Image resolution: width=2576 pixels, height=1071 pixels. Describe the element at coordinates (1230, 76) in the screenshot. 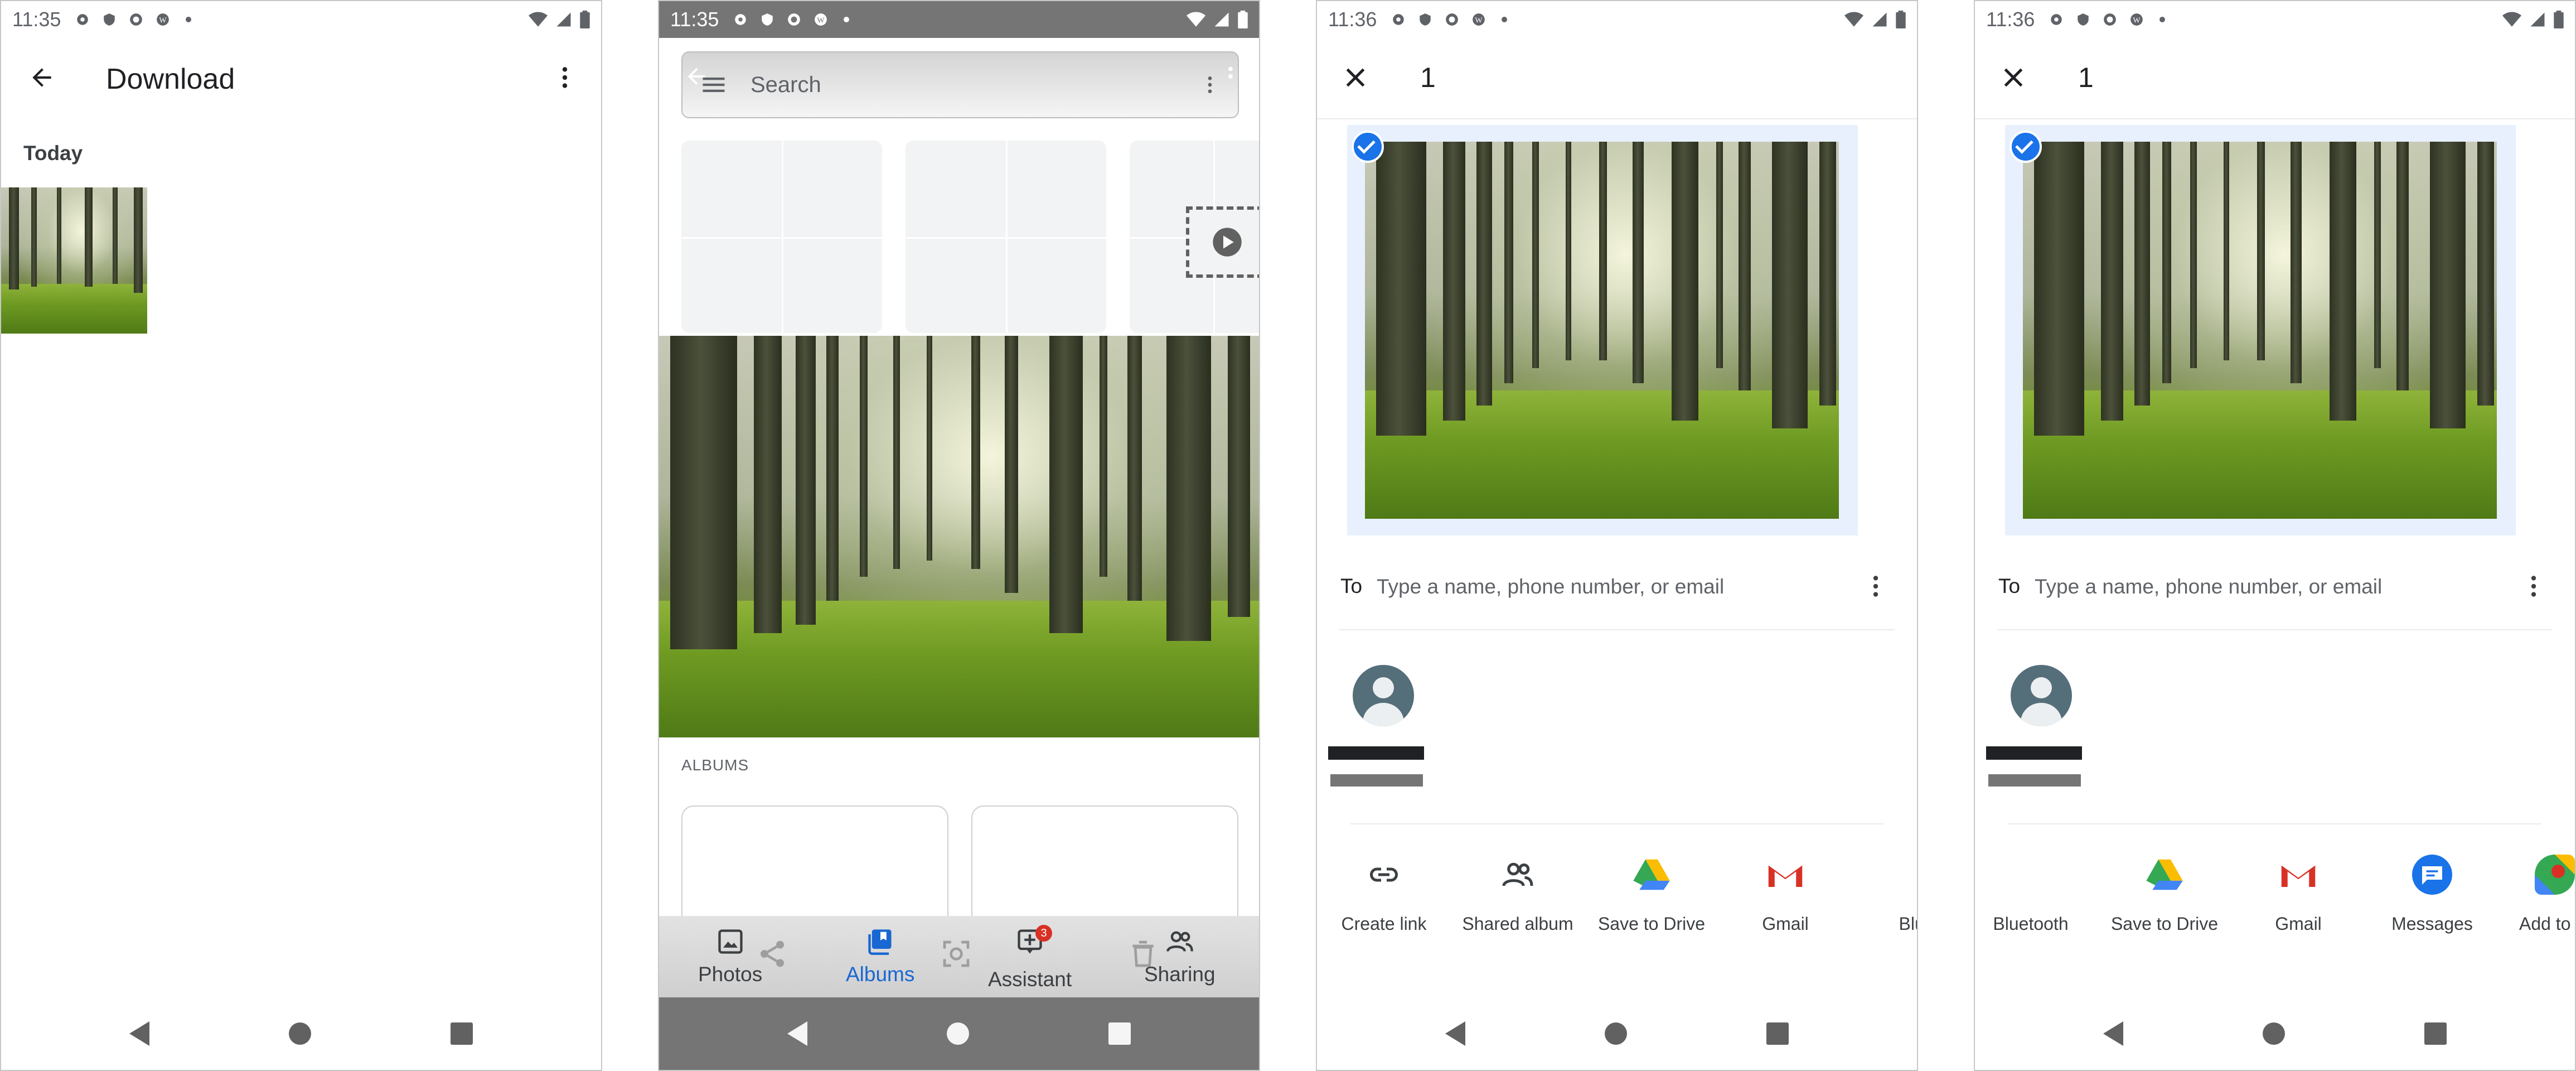

I see `overflow-menu-icon` at that location.